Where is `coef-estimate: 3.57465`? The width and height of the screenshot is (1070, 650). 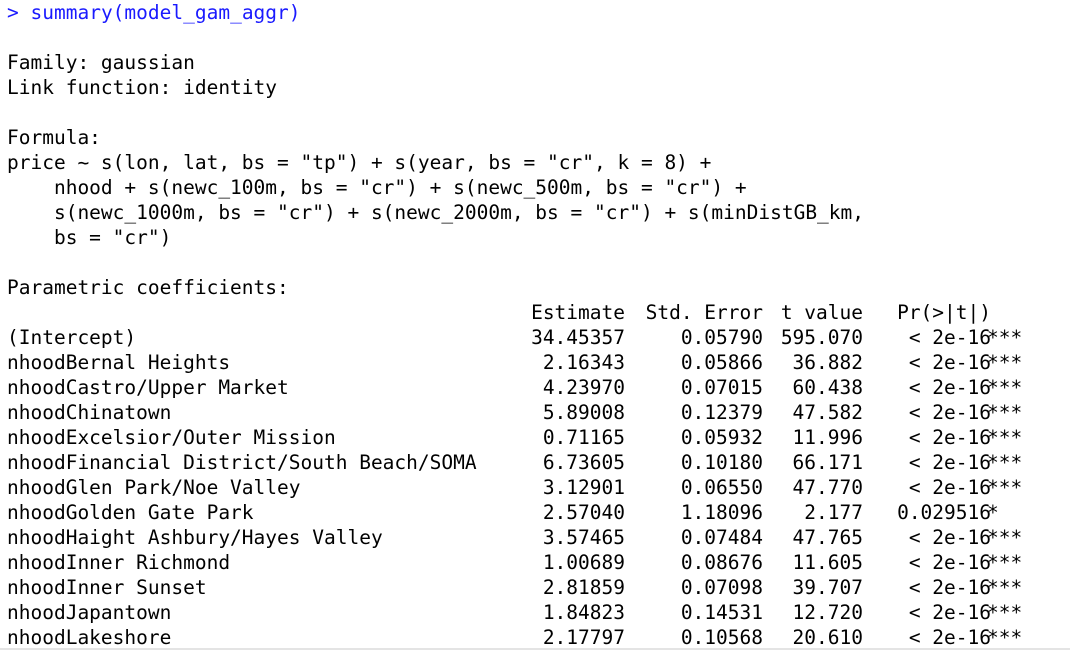
coef-estimate: 3.57465 is located at coordinates (583, 537).